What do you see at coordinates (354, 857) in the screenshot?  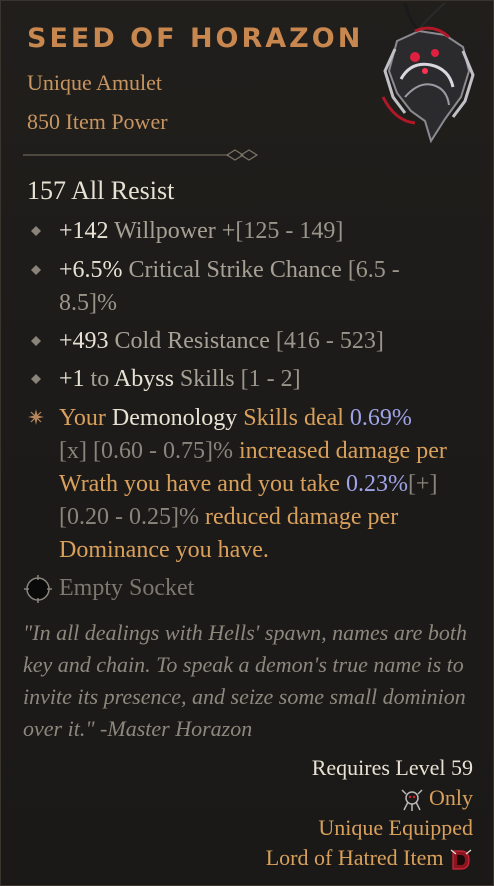 I see `requirement-expansion-label: Lord of Hatred Item` at bounding box center [354, 857].